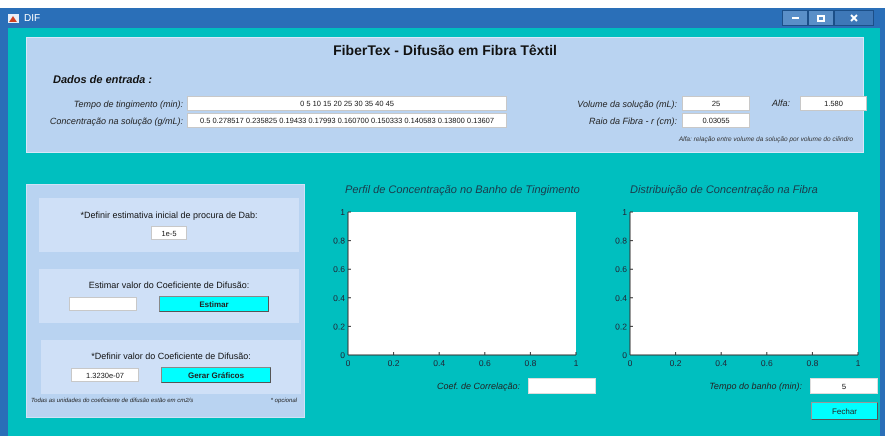 This screenshot has height=436, width=885. What do you see at coordinates (103, 80) in the screenshot?
I see `section-label: Dados de entrada :` at bounding box center [103, 80].